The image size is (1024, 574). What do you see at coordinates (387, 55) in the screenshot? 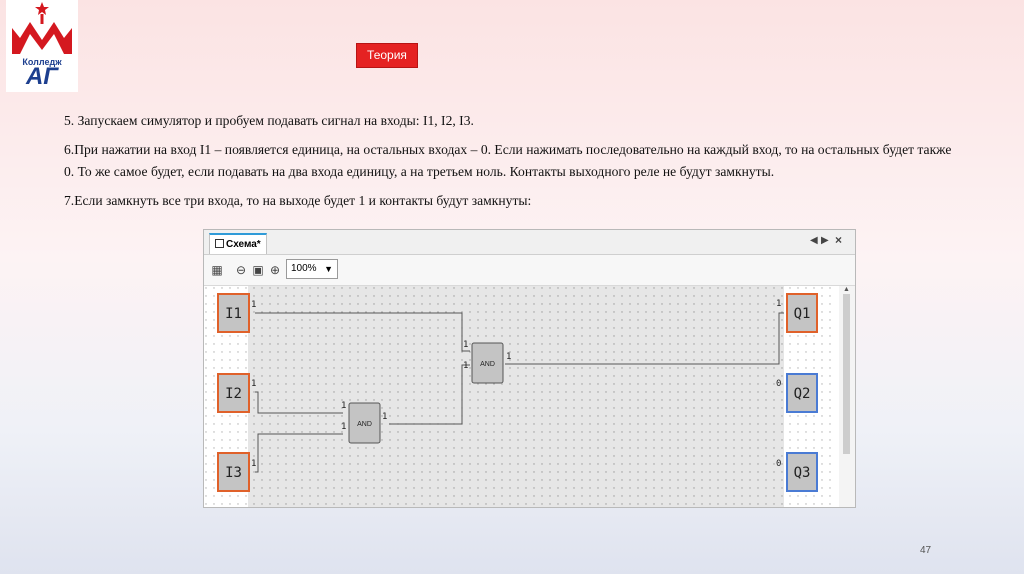
I see `theory-badge: Теория` at bounding box center [387, 55].